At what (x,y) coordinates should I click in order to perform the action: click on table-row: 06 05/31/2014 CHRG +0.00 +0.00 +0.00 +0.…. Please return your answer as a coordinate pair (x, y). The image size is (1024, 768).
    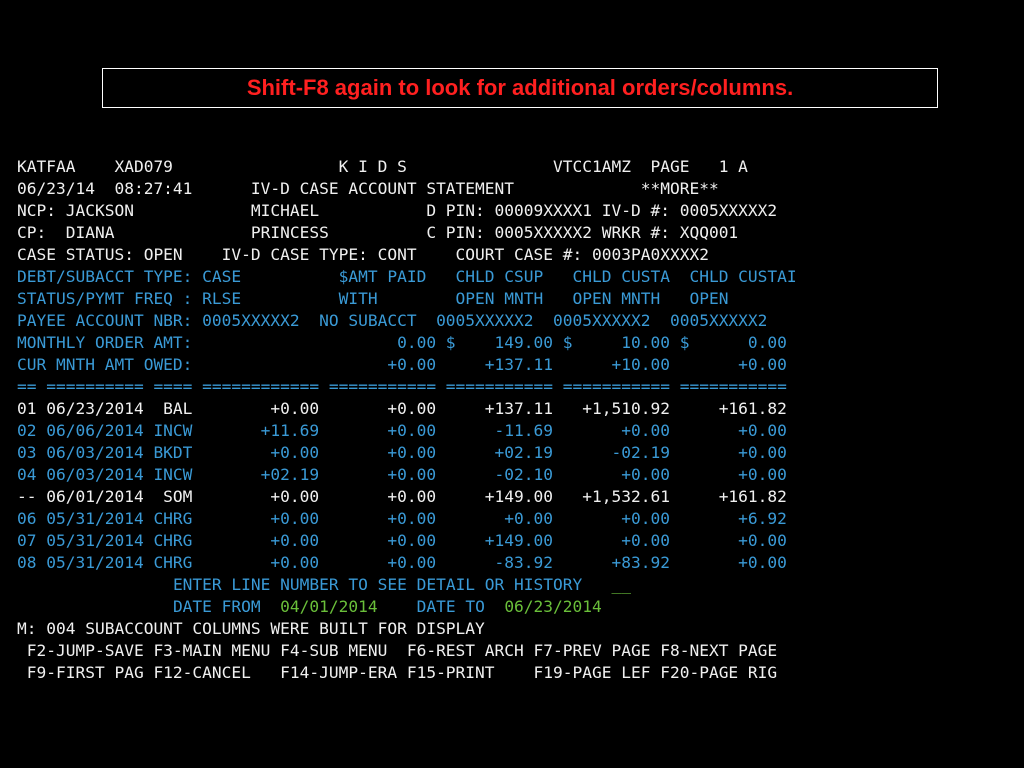
    Looking at the image, I should click on (402, 518).